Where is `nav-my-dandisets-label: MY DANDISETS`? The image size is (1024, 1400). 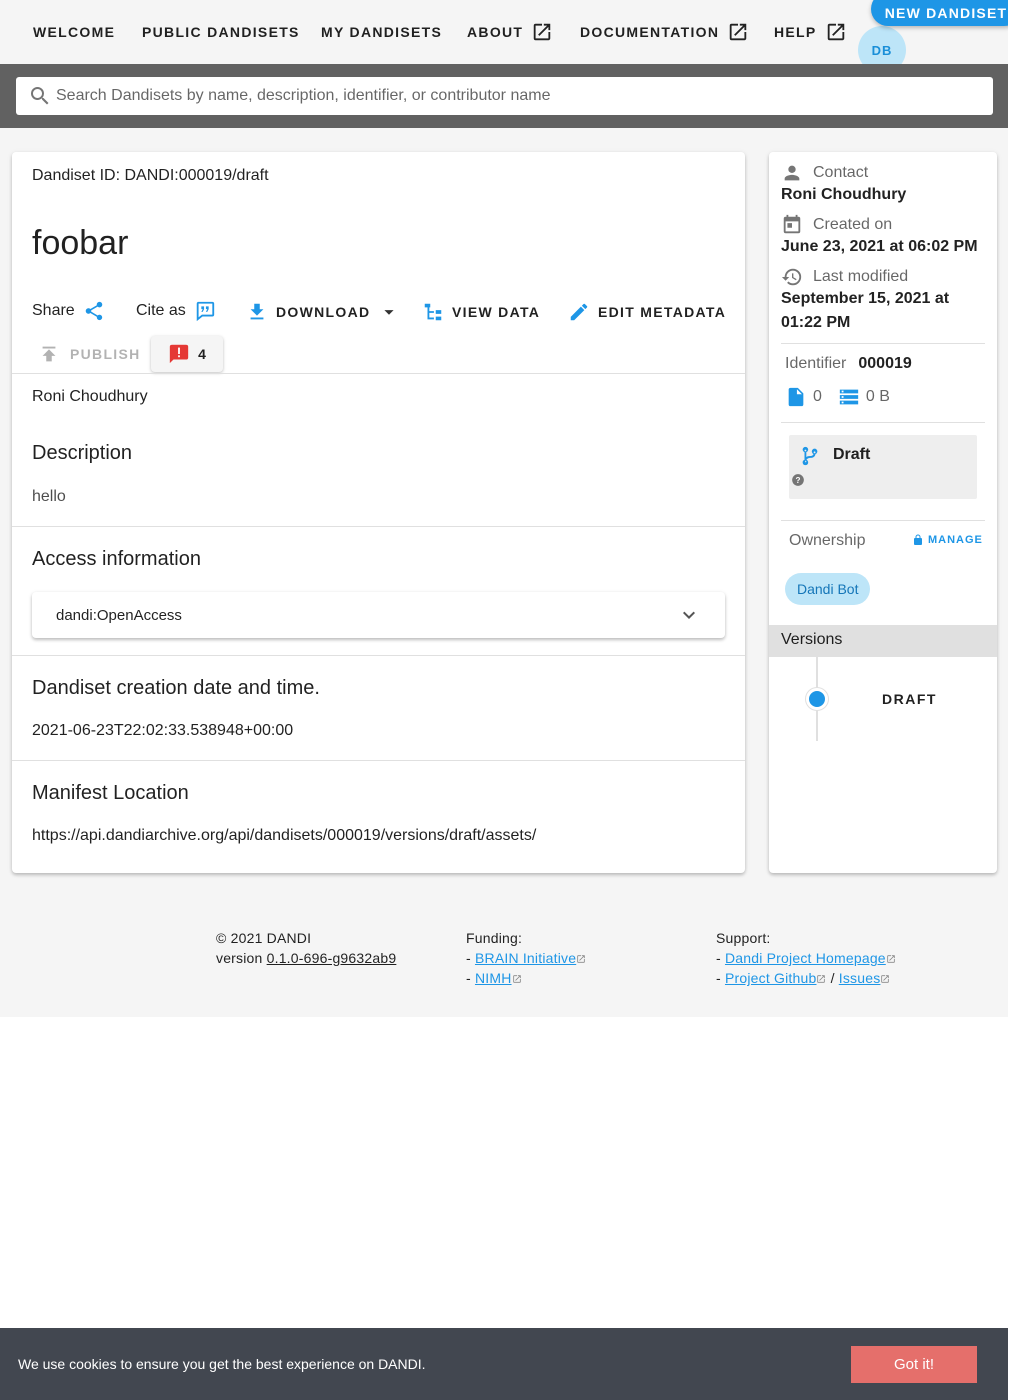
nav-my-dandisets-label: MY DANDISETS is located at coordinates (382, 32).